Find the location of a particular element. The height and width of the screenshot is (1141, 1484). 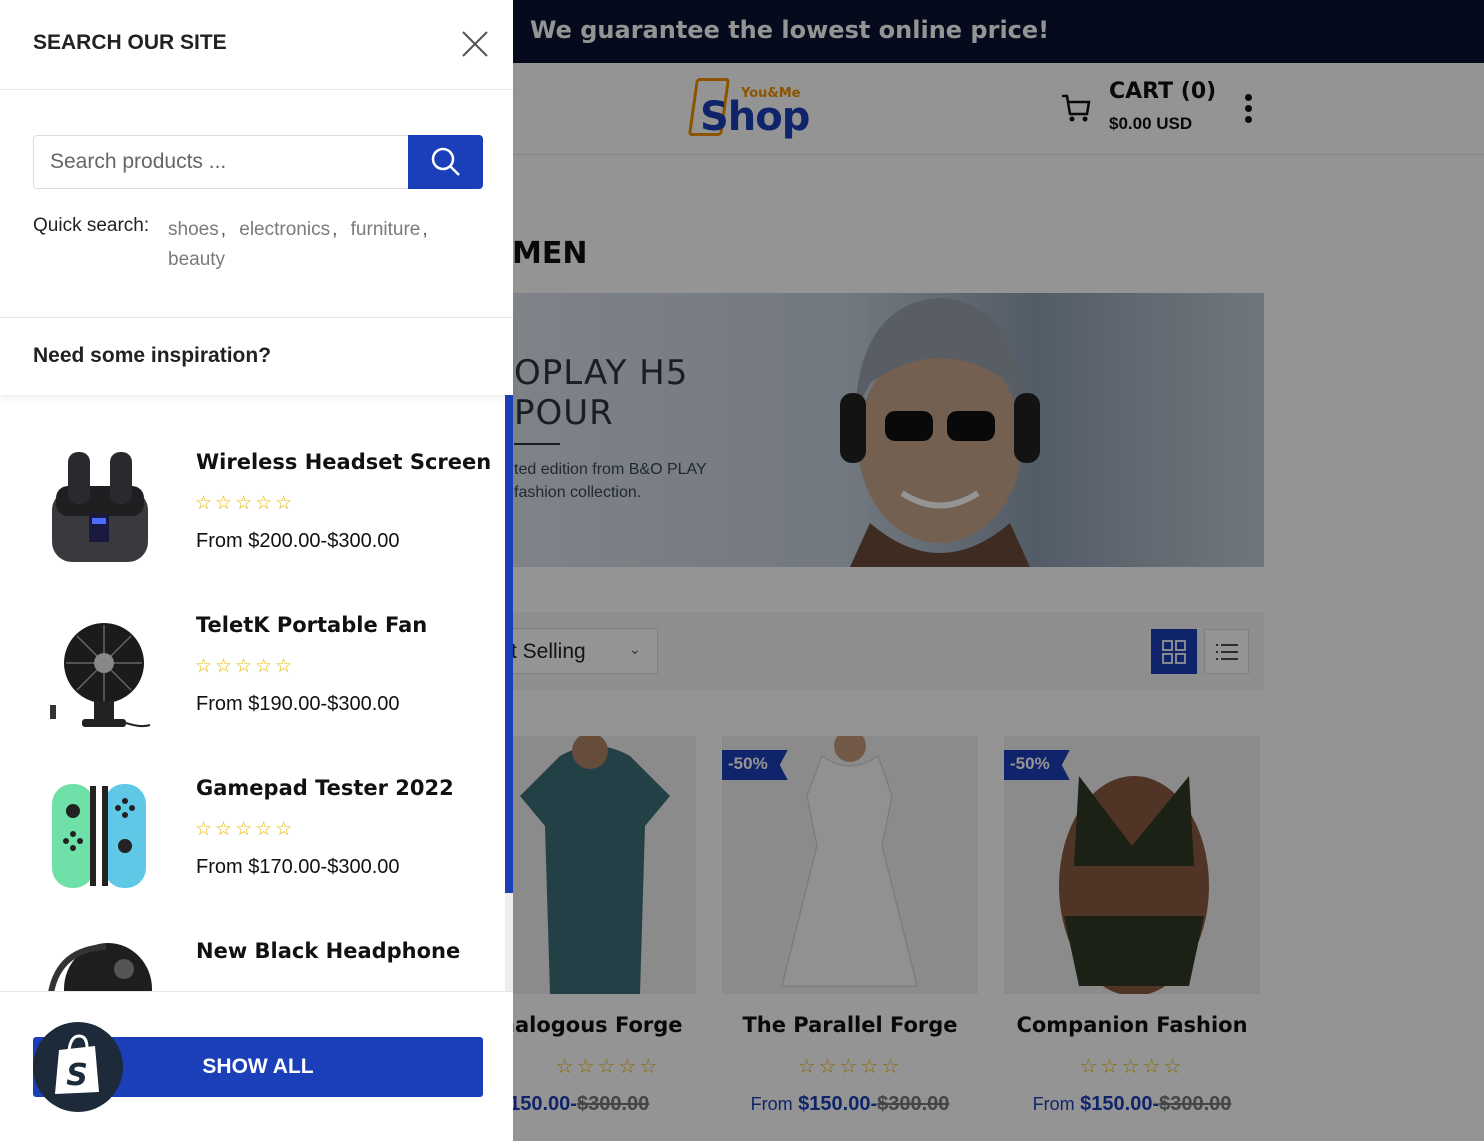

quick-search-label: Quick search: is located at coordinates (91, 225).